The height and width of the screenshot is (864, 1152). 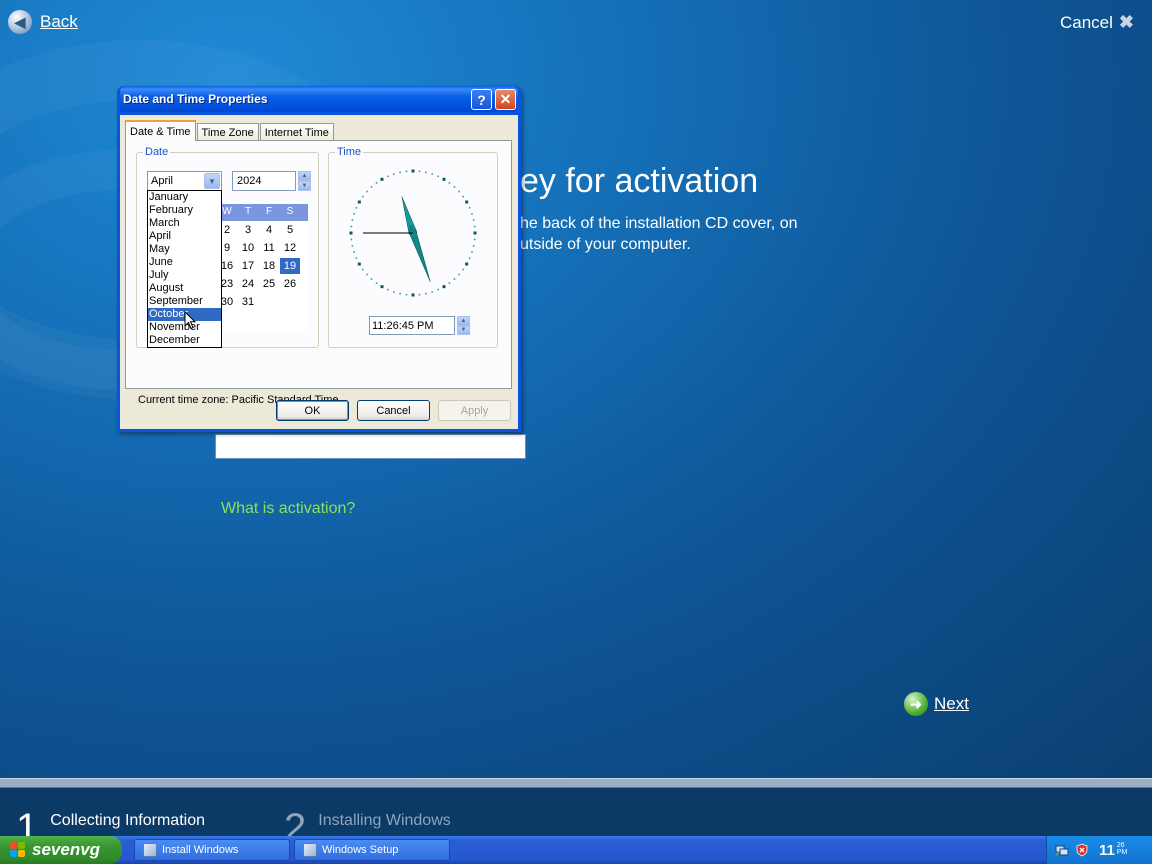 I want to click on clock-ampm: PM, so click(x=1122, y=852).